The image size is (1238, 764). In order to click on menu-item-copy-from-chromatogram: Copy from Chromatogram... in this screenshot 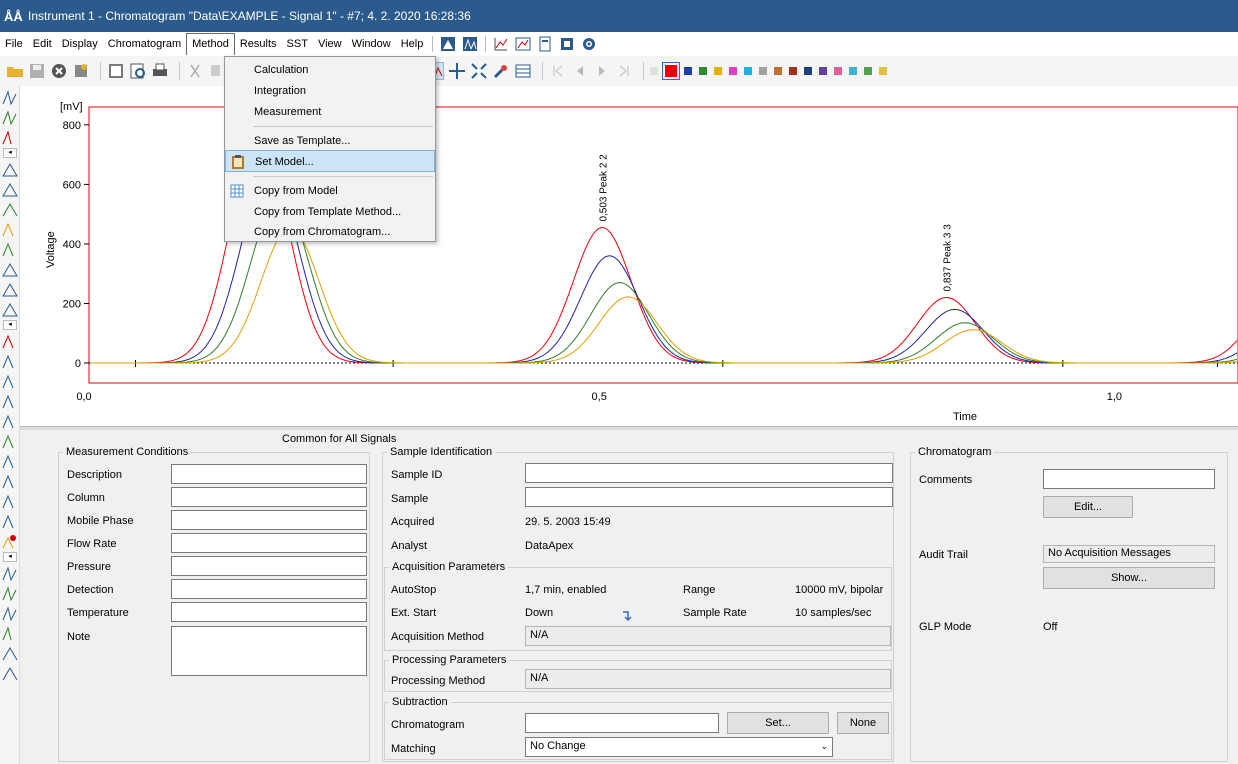, I will do `click(330, 232)`.